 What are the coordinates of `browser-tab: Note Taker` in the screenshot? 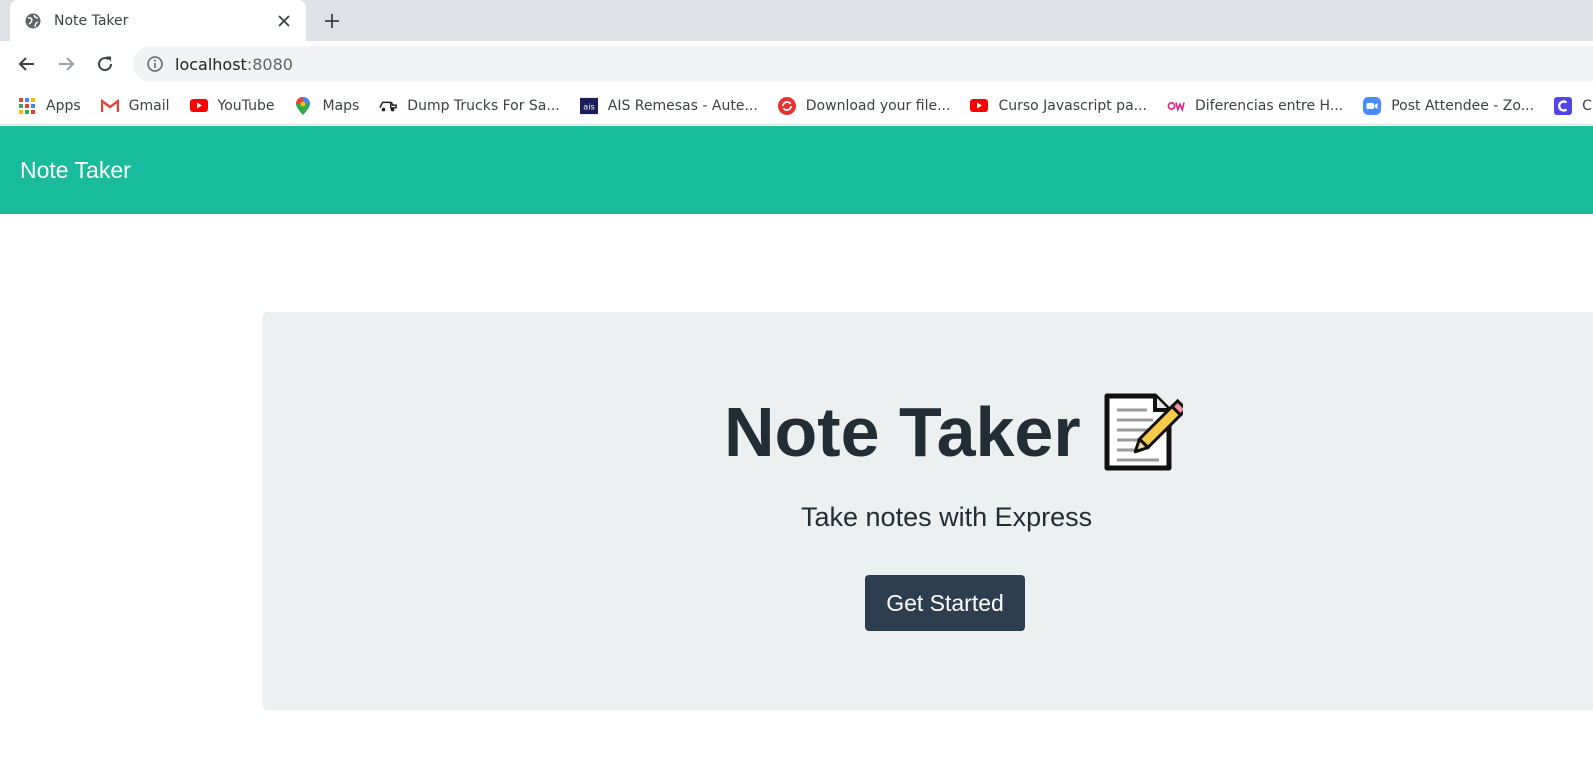 It's located at (158, 20).